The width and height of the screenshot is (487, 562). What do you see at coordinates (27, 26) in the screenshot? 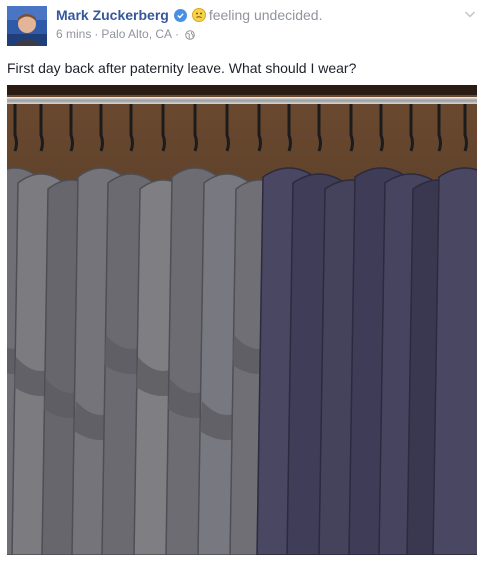
I see `avatar` at bounding box center [27, 26].